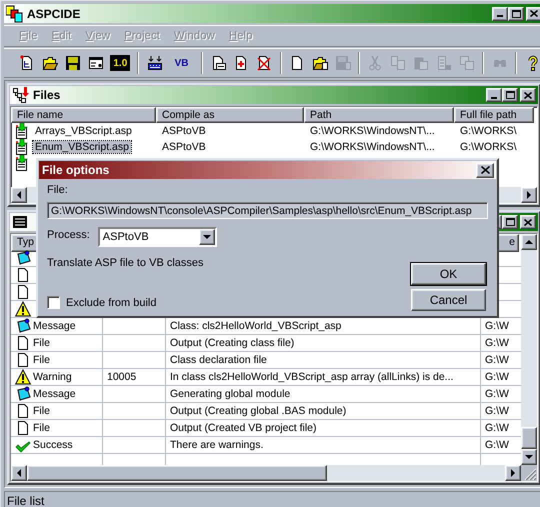 Image resolution: width=540 pixels, height=507 pixels. What do you see at coordinates (154, 63) in the screenshot?
I see `keyboard-arrows-icon` at bounding box center [154, 63].